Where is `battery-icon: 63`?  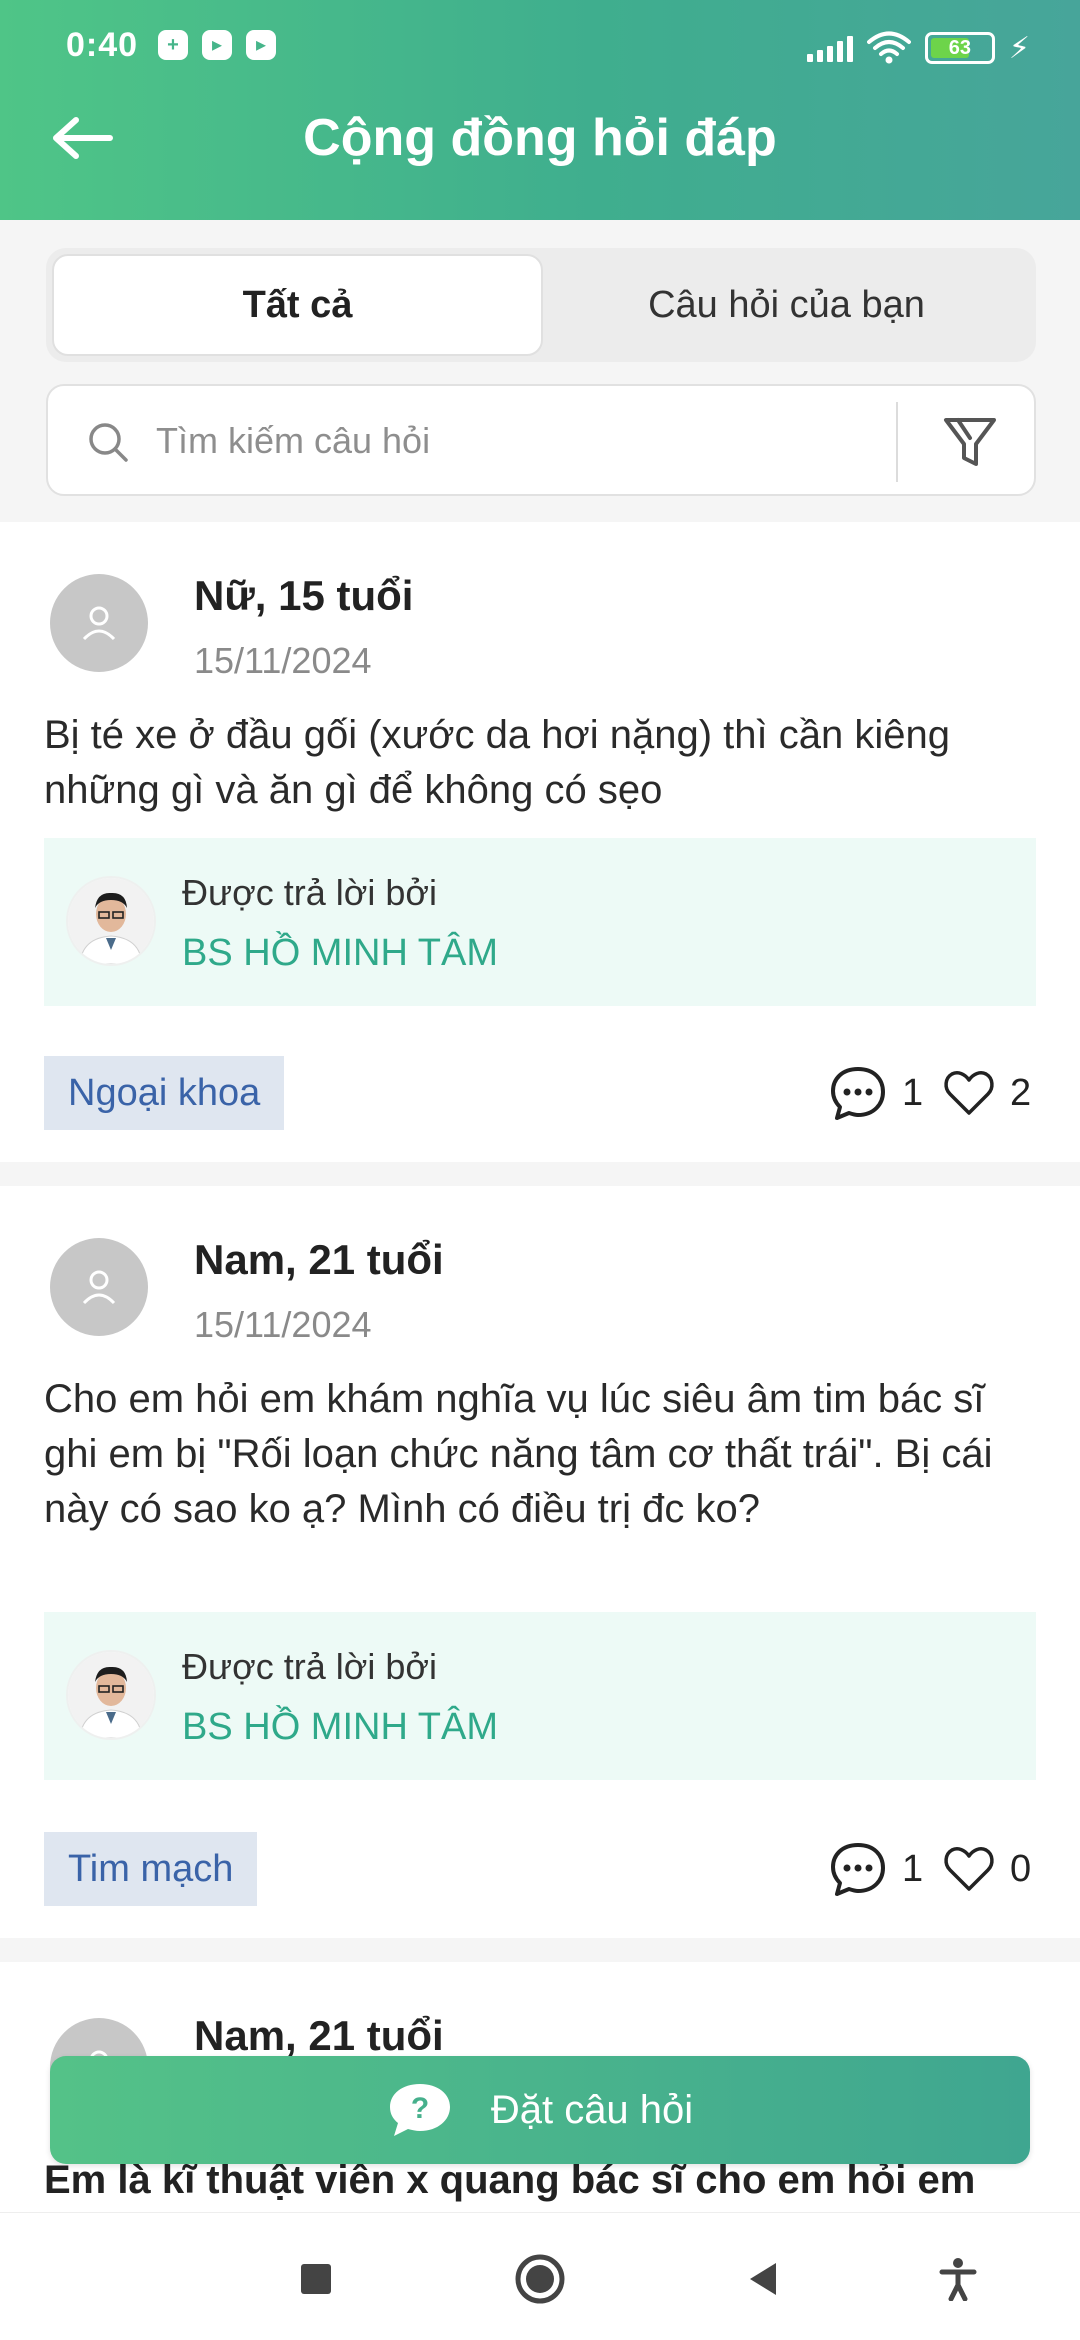
battery-icon: 63 is located at coordinates (959, 48).